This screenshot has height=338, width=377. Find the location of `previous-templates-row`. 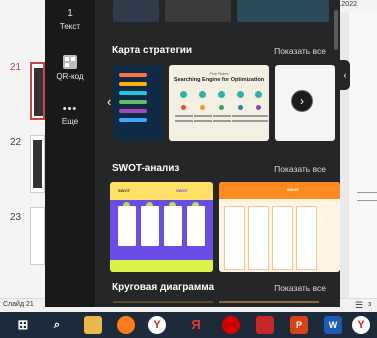

previous-templates-row is located at coordinates (221, 11).